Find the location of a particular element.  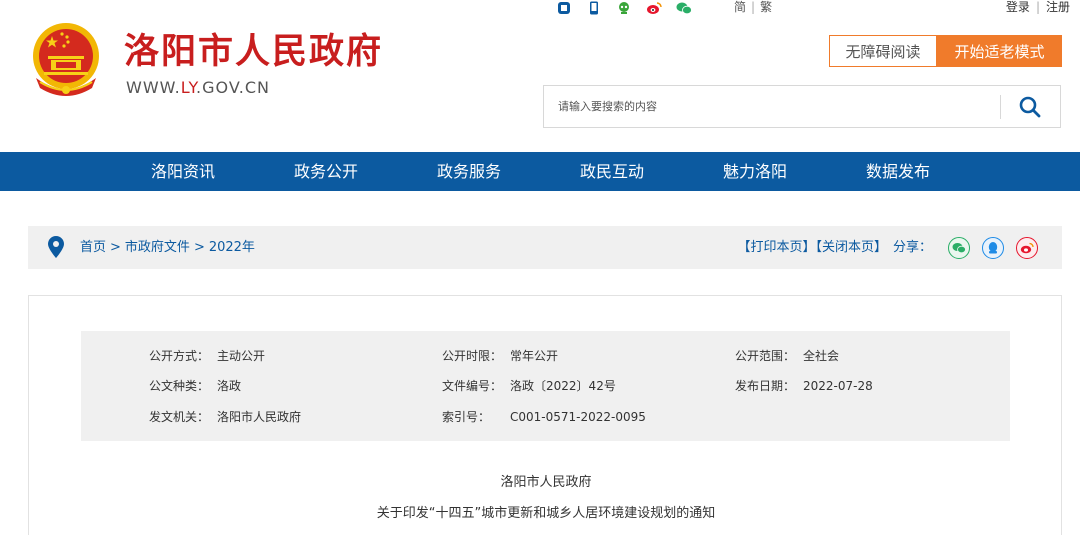

meta-label: 索引号： is located at coordinates (466, 417).